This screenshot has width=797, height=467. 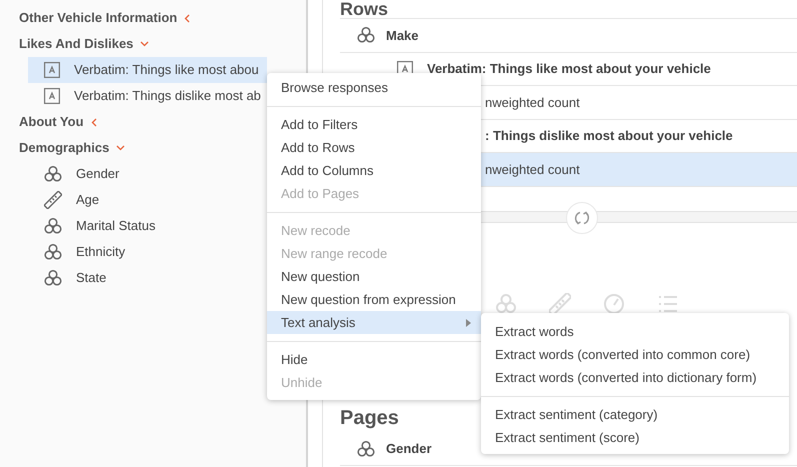 I want to click on section-heading: Pages, so click(x=369, y=417).